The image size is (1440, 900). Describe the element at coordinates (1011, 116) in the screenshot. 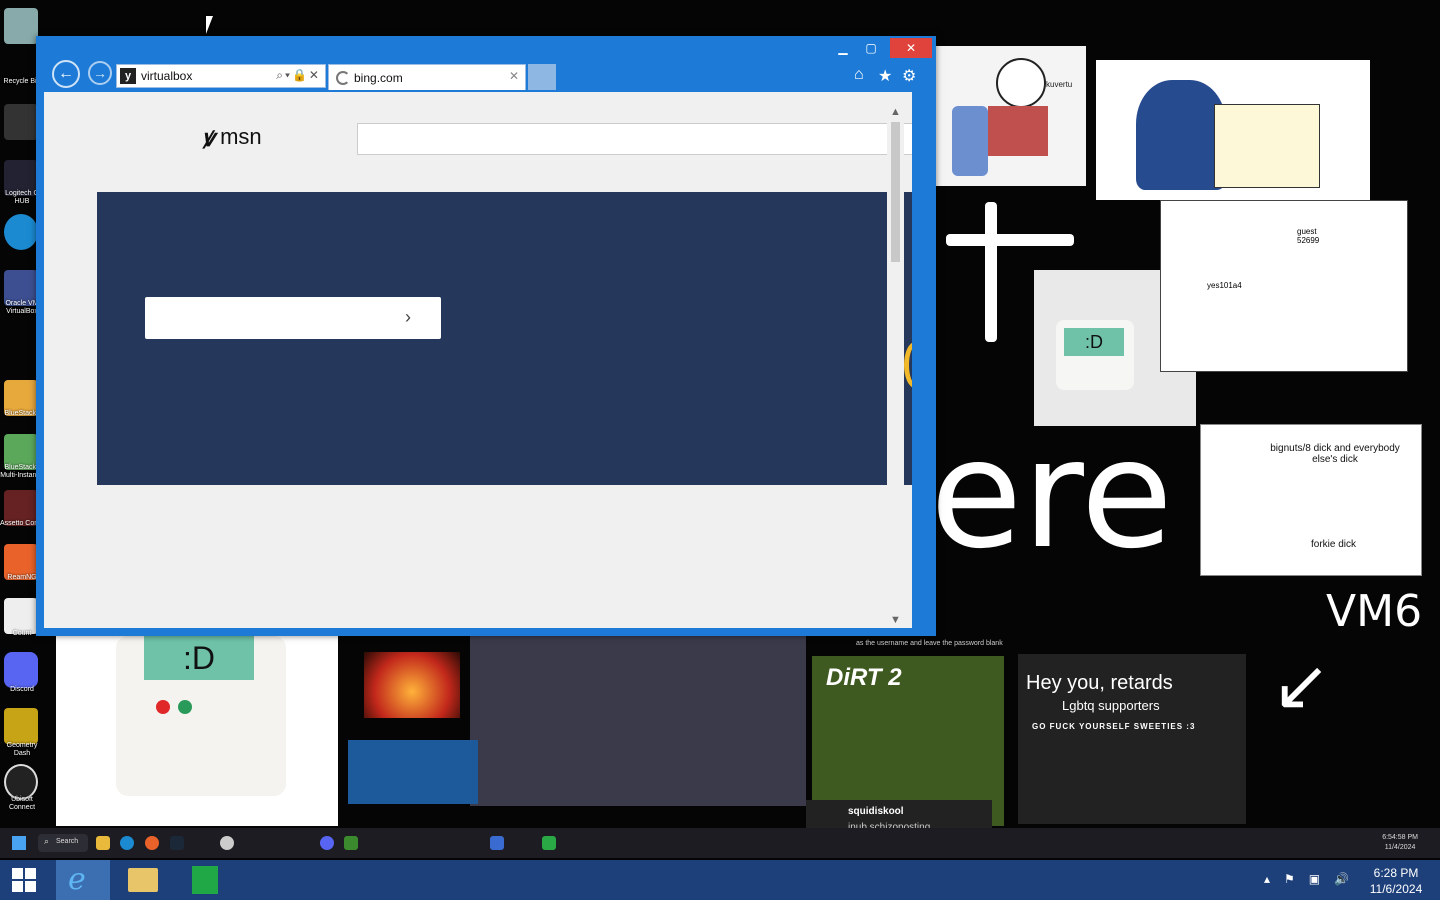

I see `cartoon-panel: kuvertu` at that location.